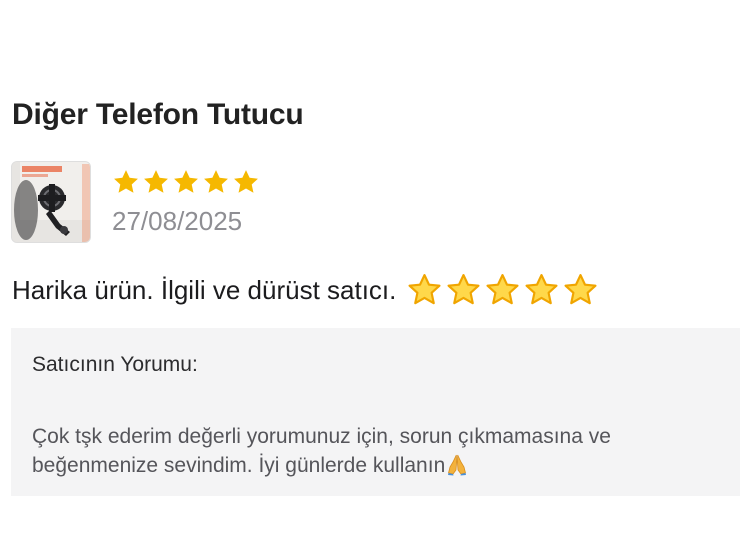 The image size is (740, 554). Describe the element at coordinates (115, 364) in the screenshot. I see `seller-comment-label: Satıcının Yorumu:` at that location.